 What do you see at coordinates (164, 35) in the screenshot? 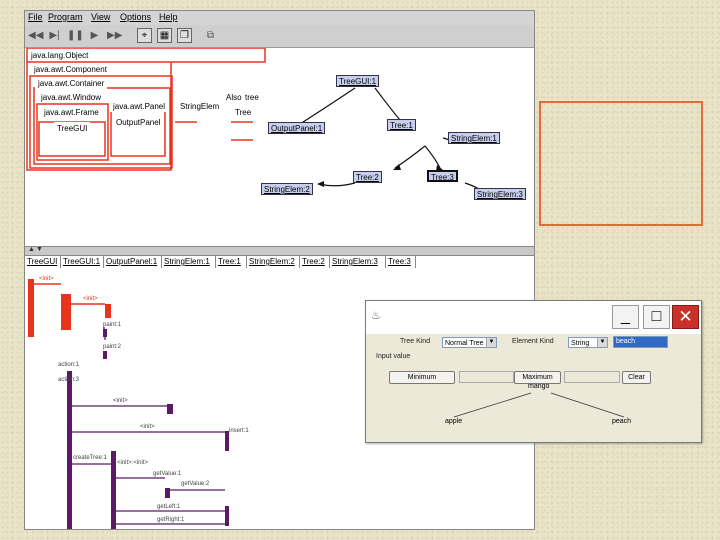
I see `grid-icon: ▦` at bounding box center [164, 35].